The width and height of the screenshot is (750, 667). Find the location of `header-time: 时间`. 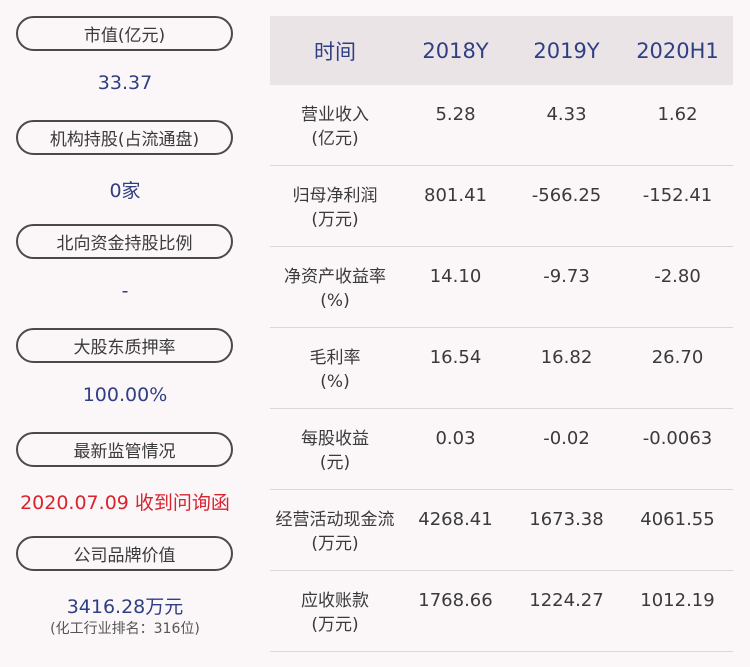

header-time: 时间 is located at coordinates (335, 51).